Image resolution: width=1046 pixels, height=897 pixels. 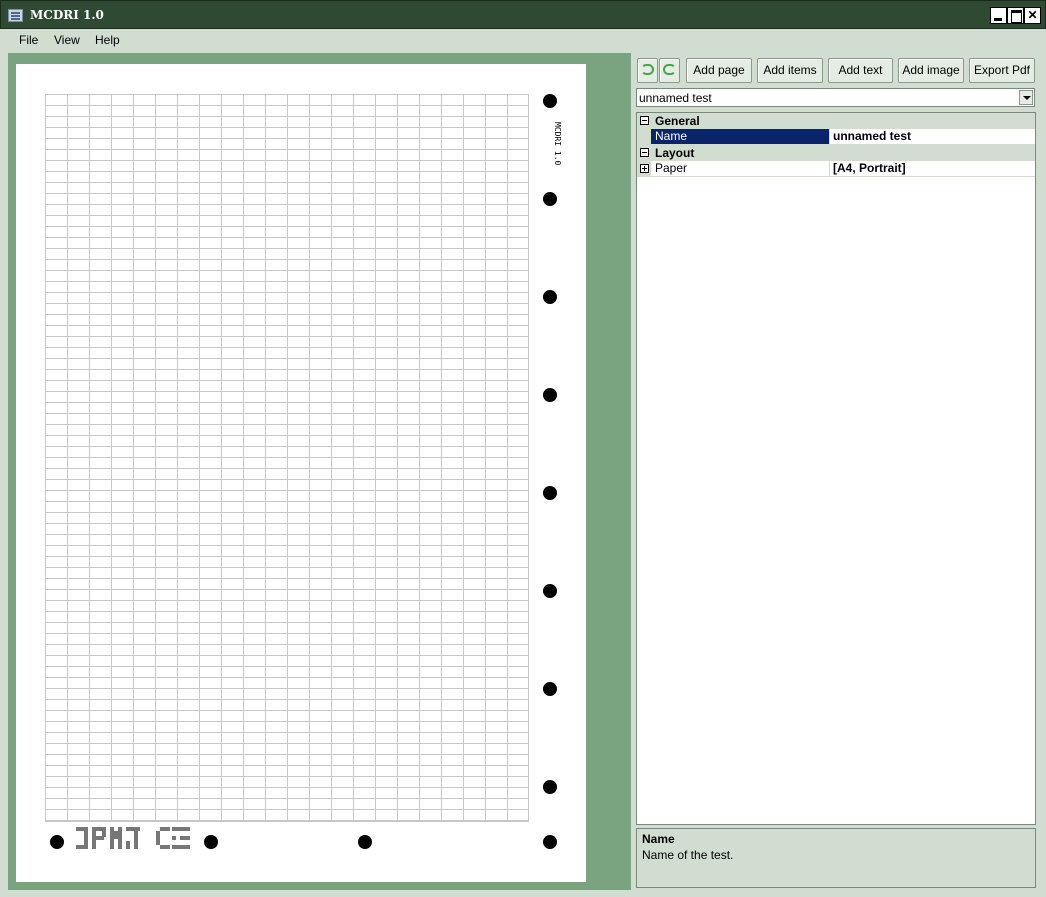 What do you see at coordinates (675, 98) in the screenshot?
I see `test-selector-value: unnamed test` at bounding box center [675, 98].